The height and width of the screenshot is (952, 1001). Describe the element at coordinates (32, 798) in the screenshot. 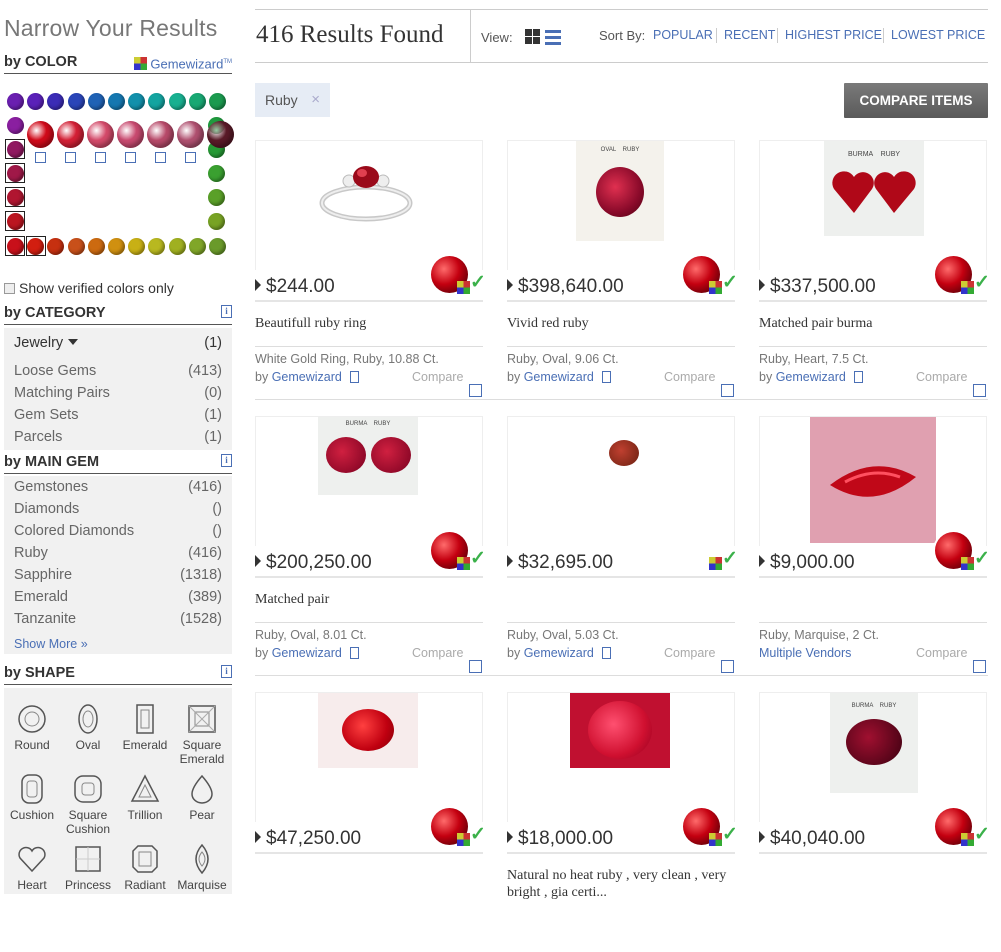

I see `shape-cushion: Cushion` at that location.